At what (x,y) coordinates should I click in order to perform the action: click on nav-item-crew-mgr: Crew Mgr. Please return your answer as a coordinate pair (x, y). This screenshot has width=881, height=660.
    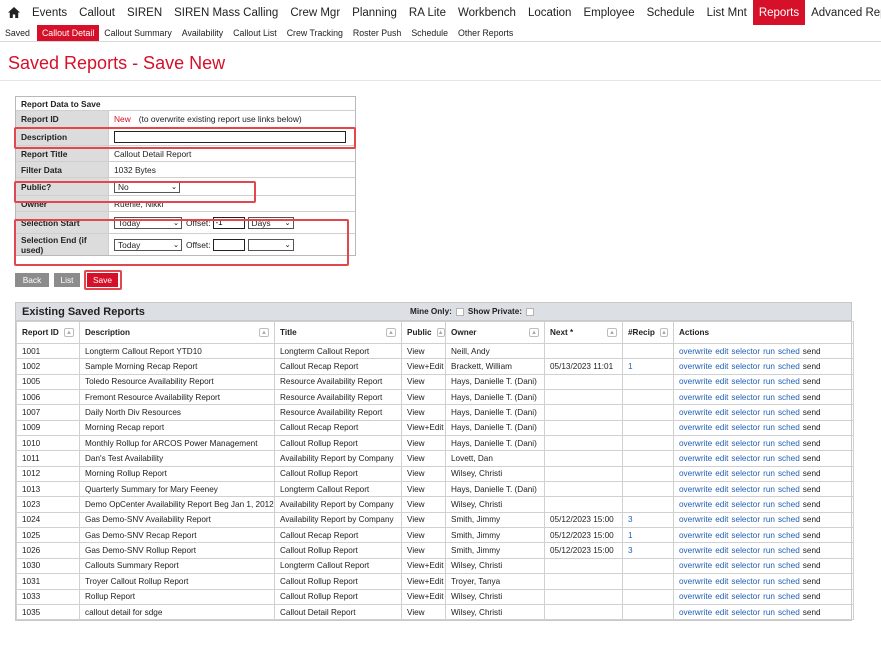
    Looking at the image, I should click on (315, 12).